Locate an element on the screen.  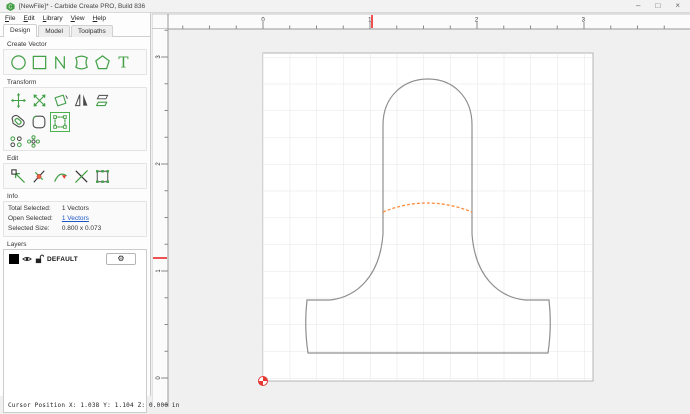
boolean-icon is located at coordinates (102, 176).